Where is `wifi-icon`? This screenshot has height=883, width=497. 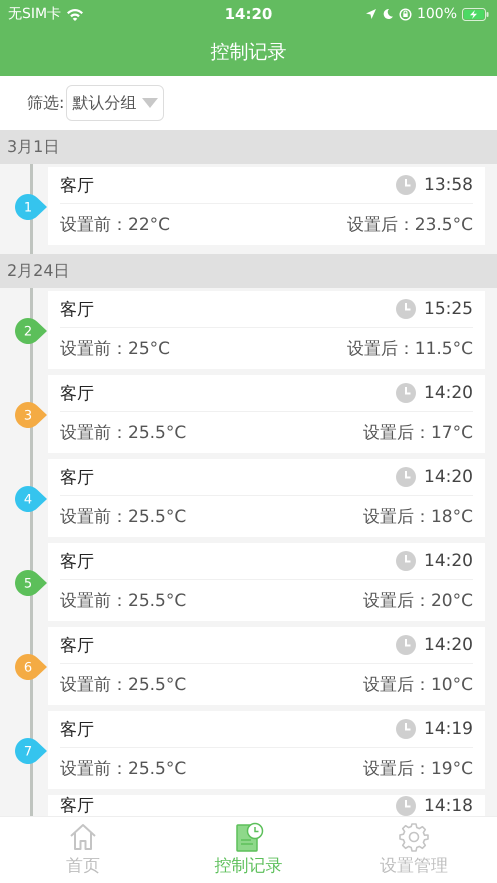
wifi-icon is located at coordinates (75, 14).